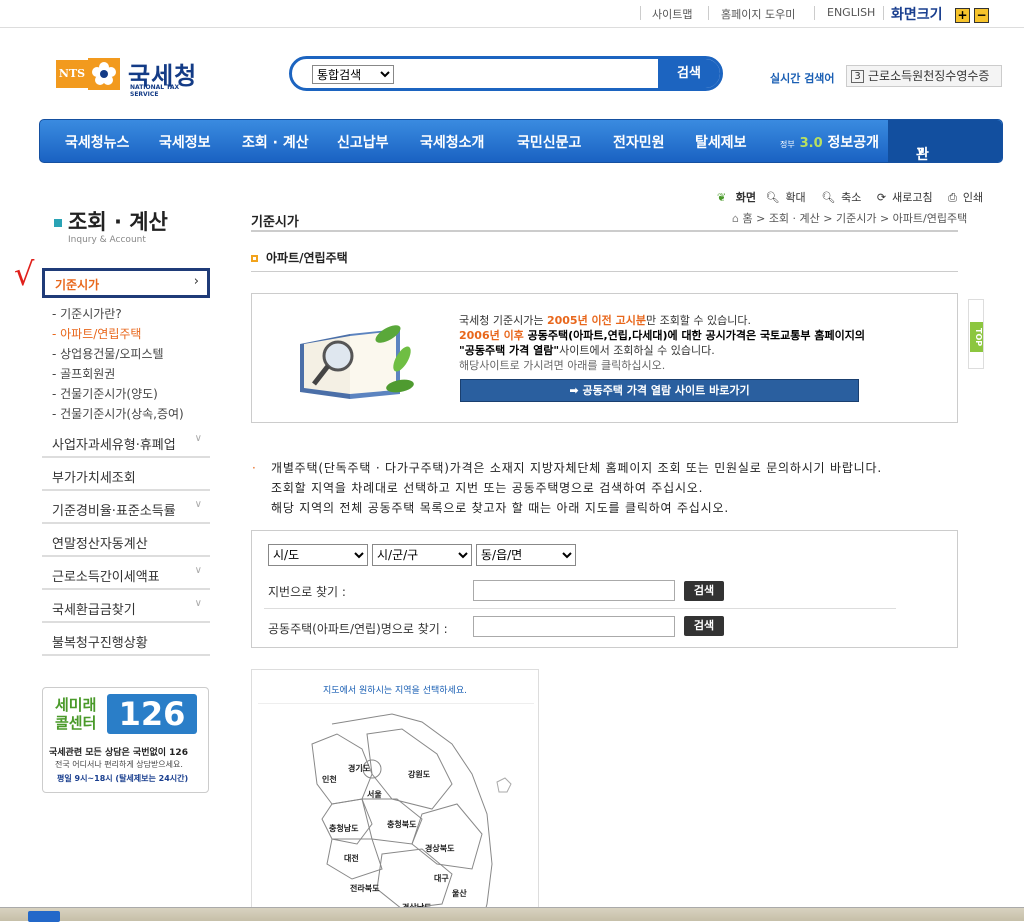 The image size is (1024, 922). I want to click on sidebar-menu-yearend: 연말정산자동계산, so click(126, 540).